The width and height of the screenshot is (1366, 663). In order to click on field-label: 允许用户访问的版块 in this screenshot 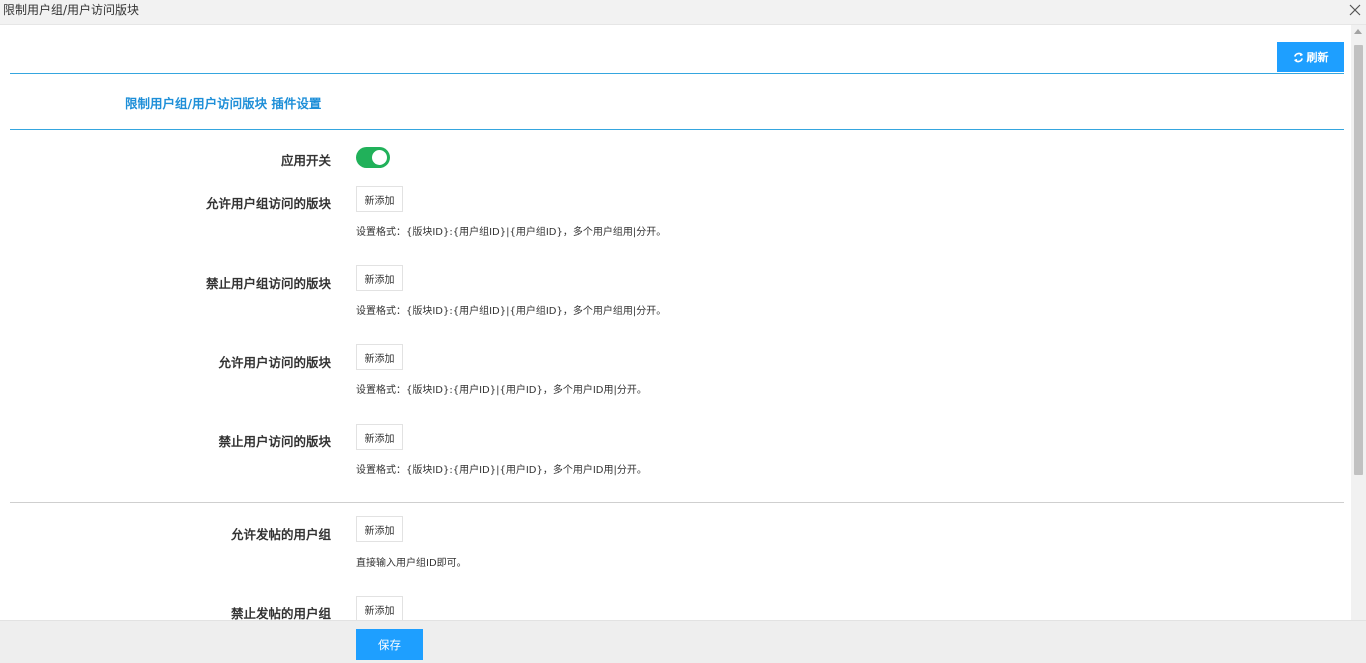, I will do `click(274, 362)`.